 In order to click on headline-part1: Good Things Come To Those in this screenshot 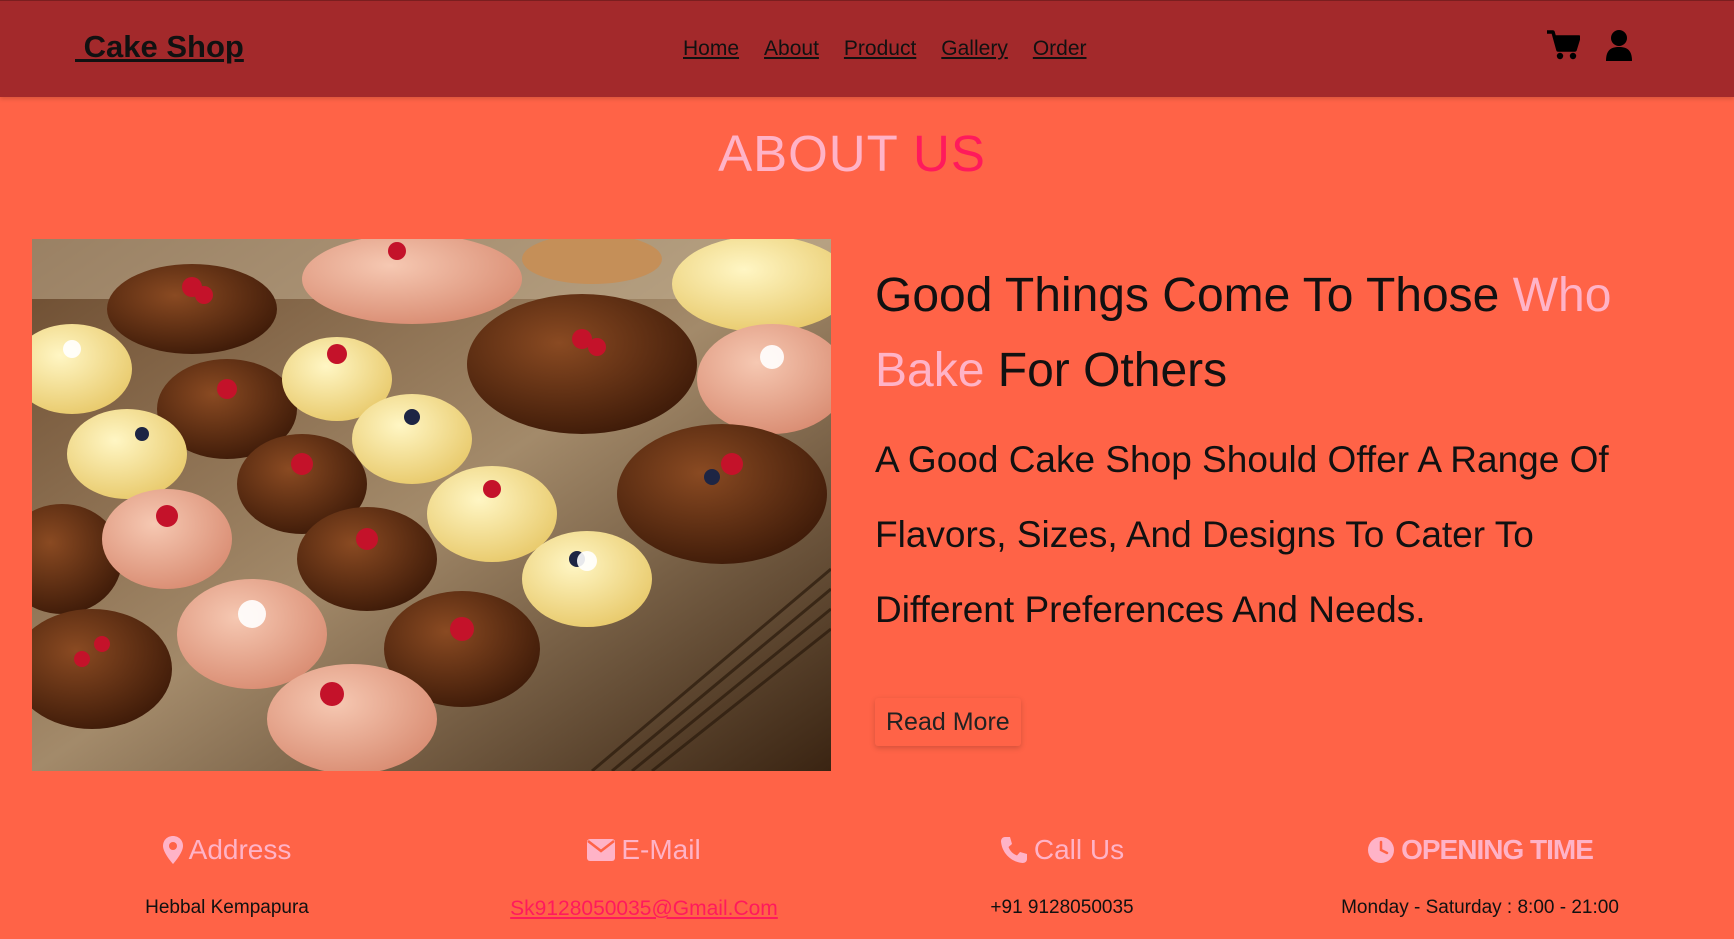, I will do `click(1194, 295)`.